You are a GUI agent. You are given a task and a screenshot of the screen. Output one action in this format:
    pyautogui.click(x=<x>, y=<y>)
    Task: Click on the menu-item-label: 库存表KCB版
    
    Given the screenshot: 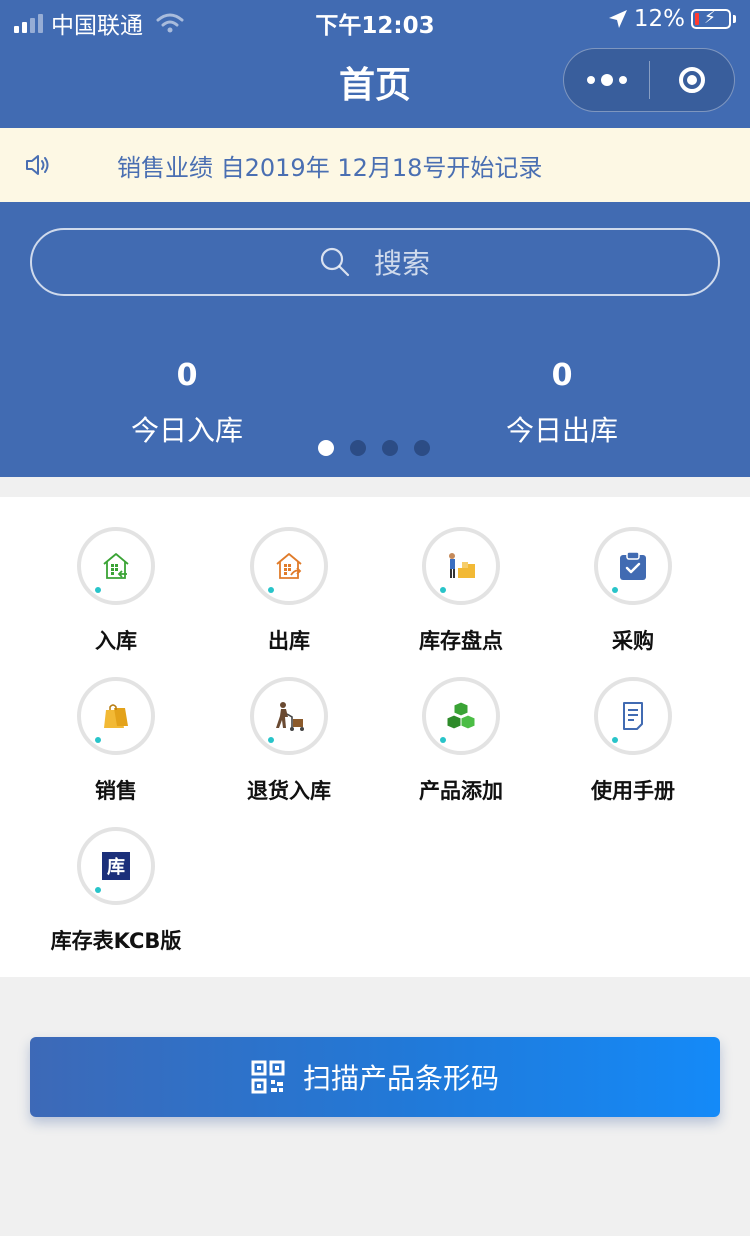 What is the action you would take?
    pyautogui.click(x=116, y=941)
    